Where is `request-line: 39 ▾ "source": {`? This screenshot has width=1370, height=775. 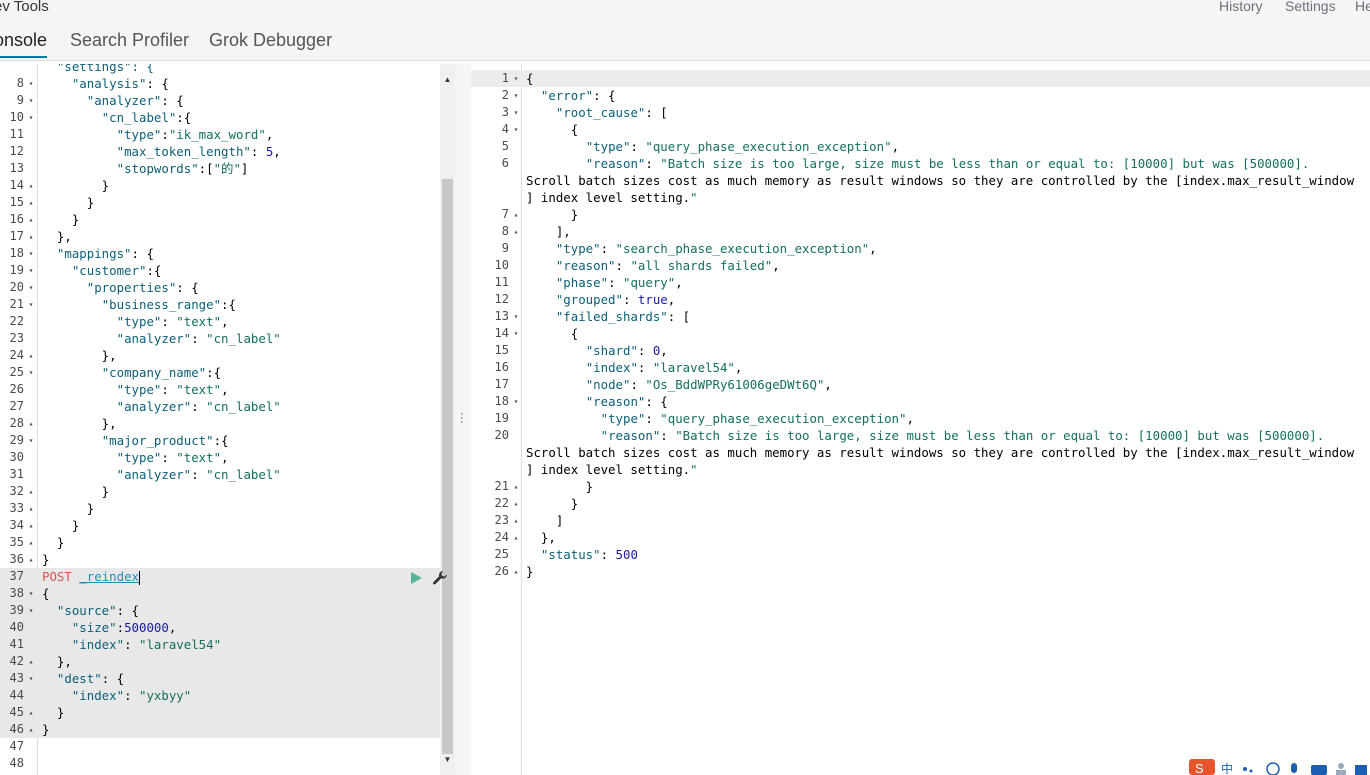
request-line: 39 ▾ "source": { is located at coordinates (220, 610).